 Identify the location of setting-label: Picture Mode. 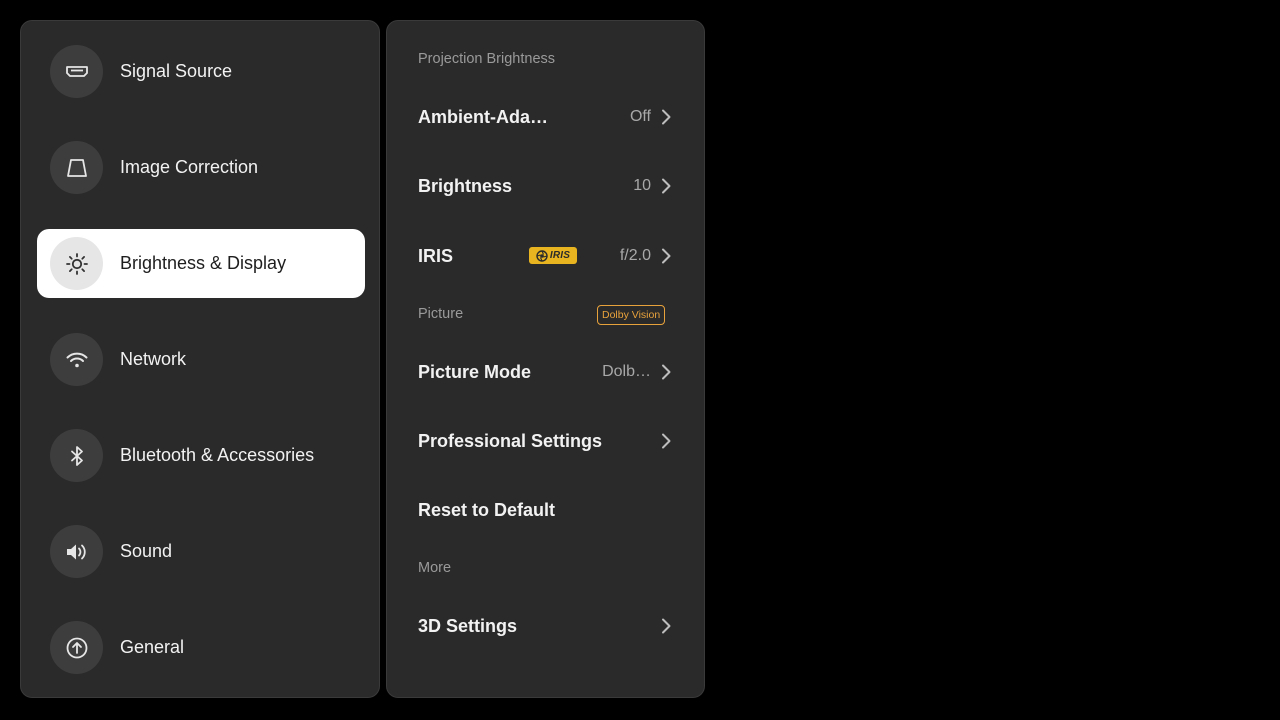
(475, 372).